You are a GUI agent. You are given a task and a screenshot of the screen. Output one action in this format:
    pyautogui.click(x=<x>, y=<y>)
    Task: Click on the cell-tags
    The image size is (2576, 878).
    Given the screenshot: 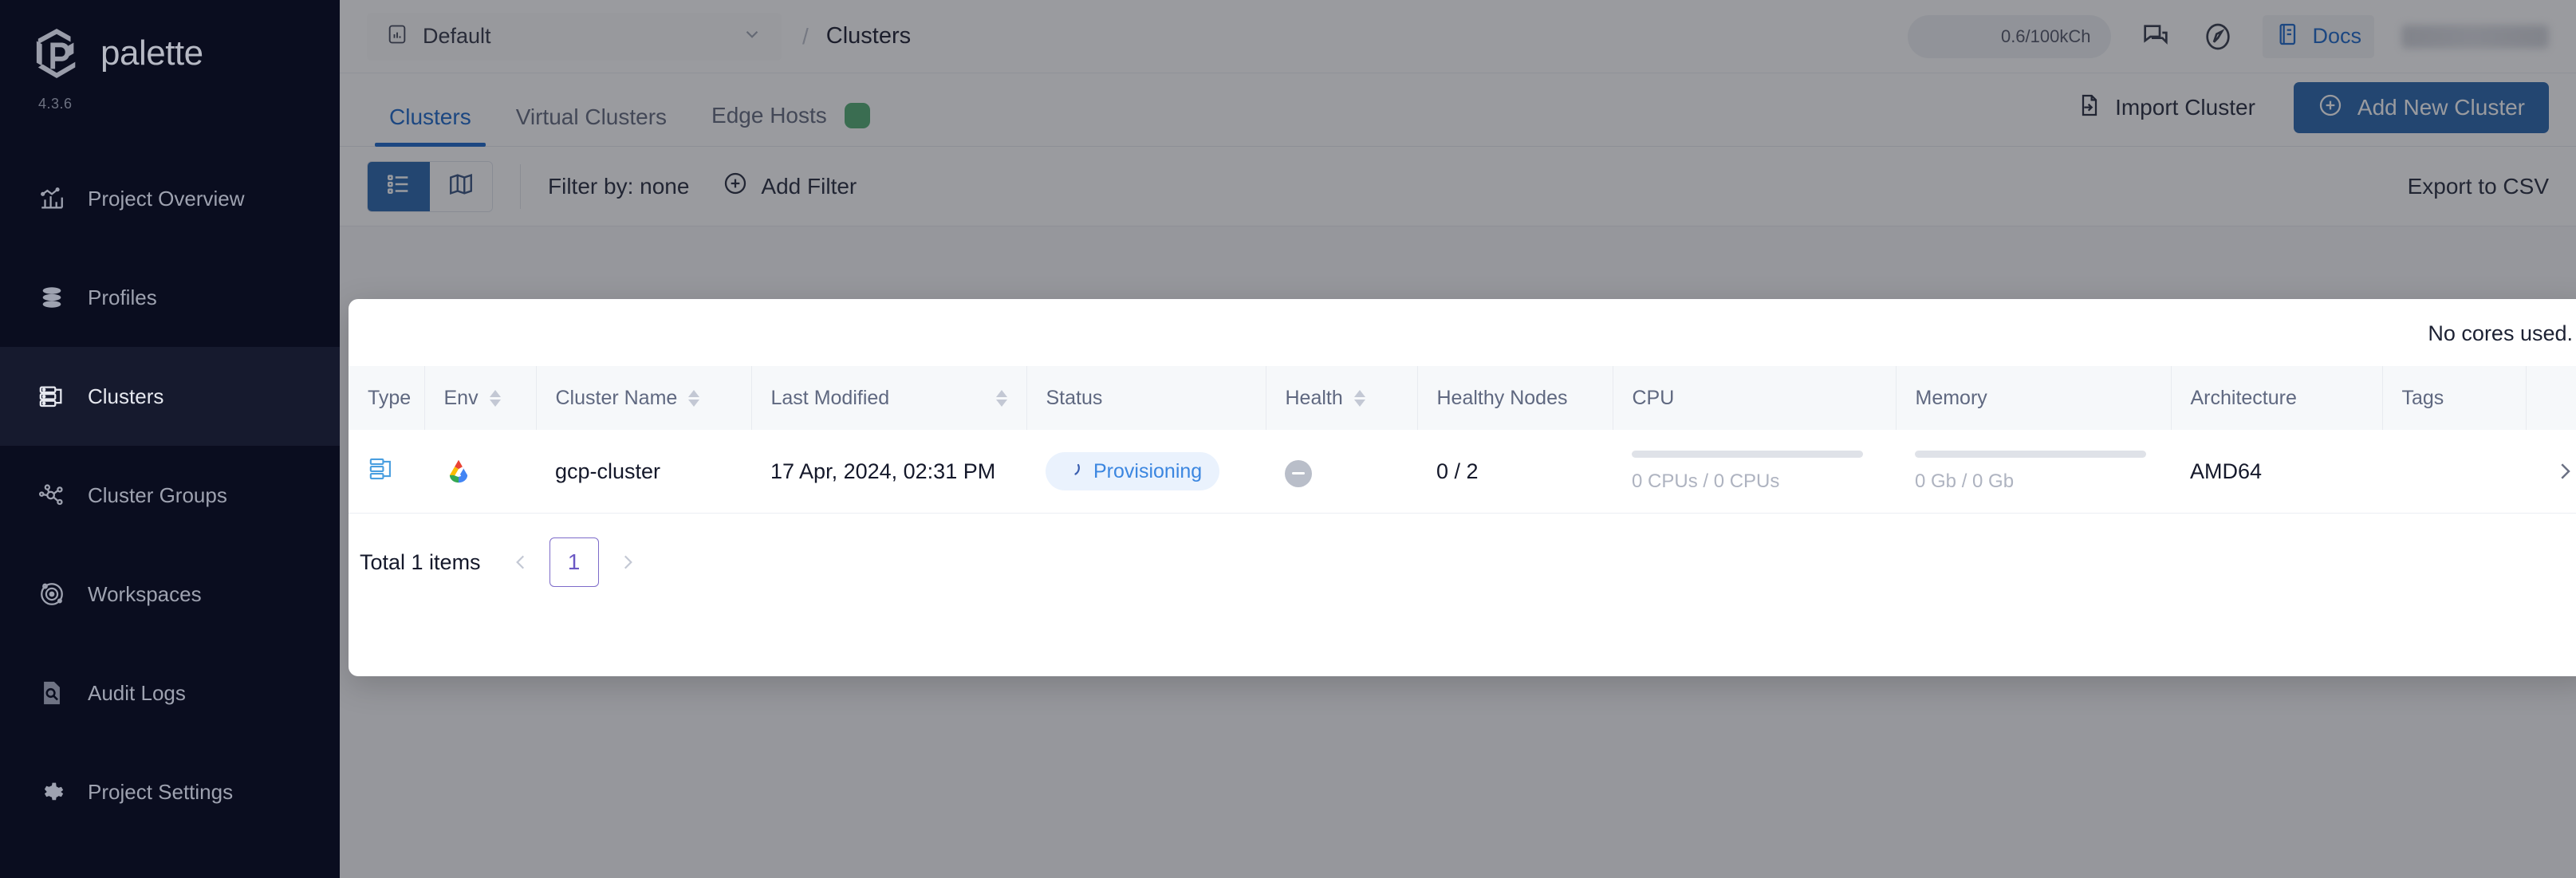 What is the action you would take?
    pyautogui.click(x=2454, y=471)
    